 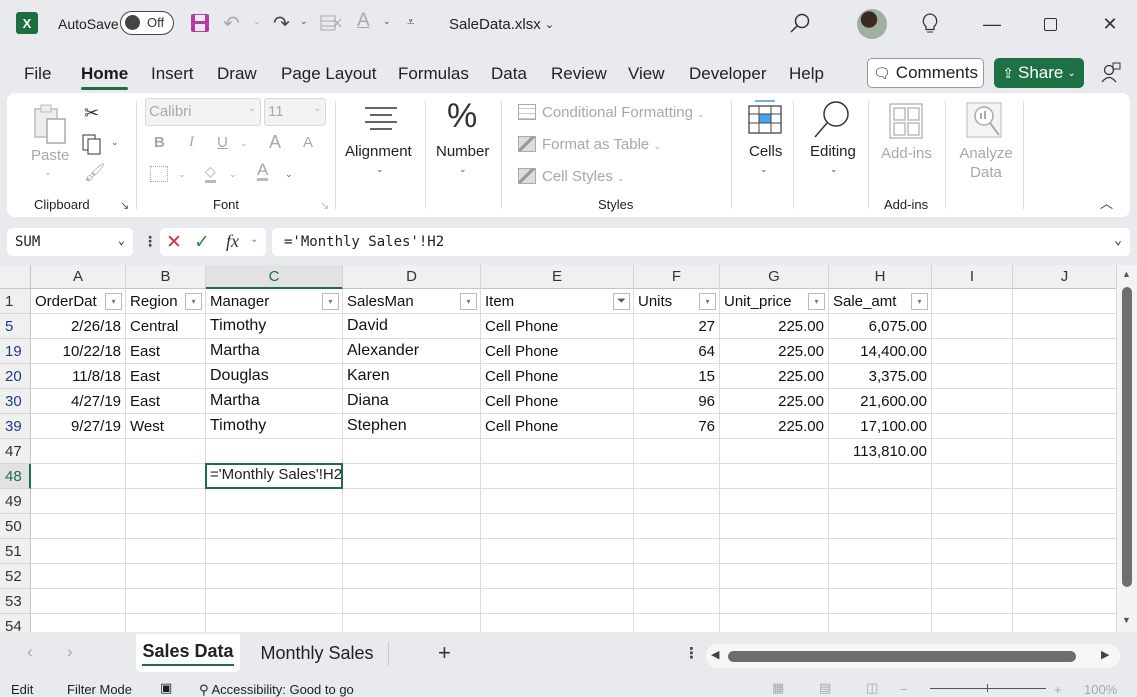 What do you see at coordinates (274, 301) in the screenshot?
I see `header-cell: Manager ▾` at bounding box center [274, 301].